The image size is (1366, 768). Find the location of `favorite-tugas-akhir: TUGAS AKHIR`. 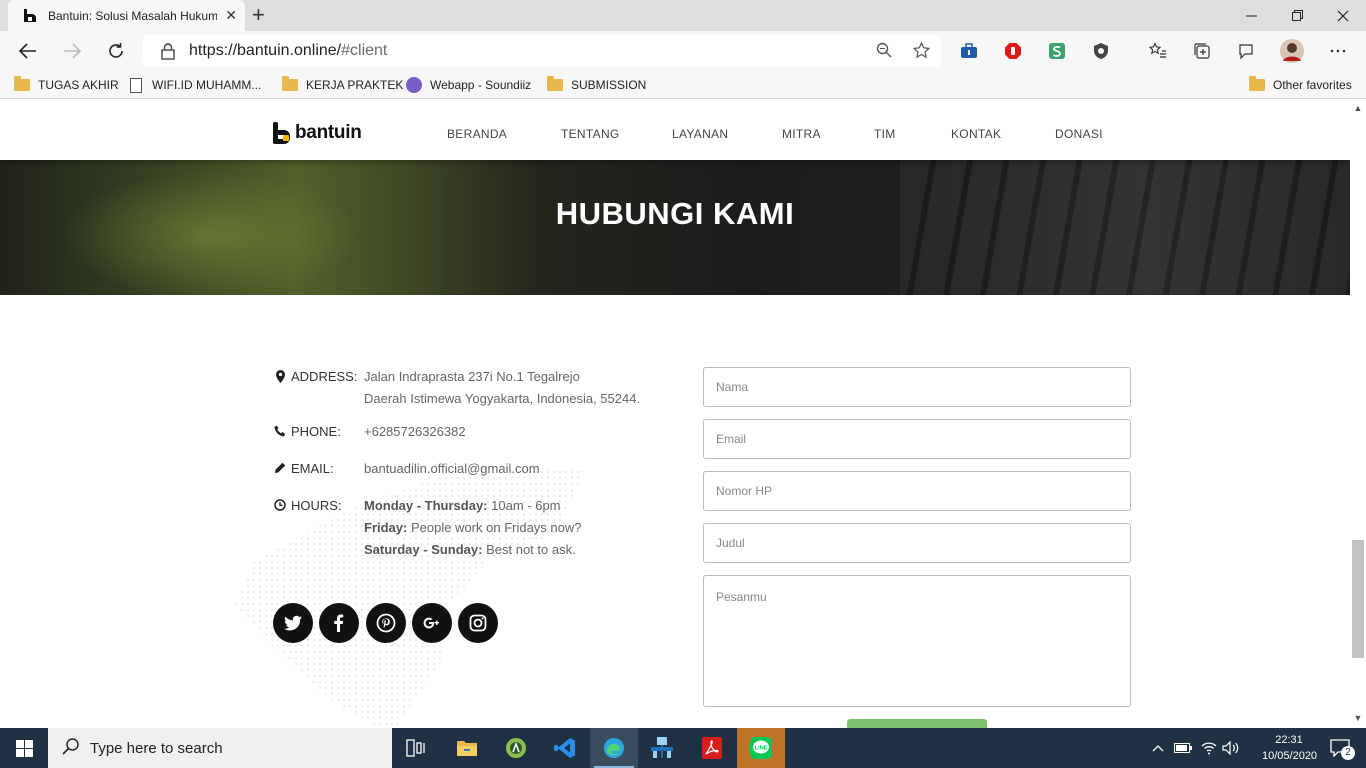

favorite-tugas-akhir: TUGAS AKHIR is located at coordinates (66, 85).